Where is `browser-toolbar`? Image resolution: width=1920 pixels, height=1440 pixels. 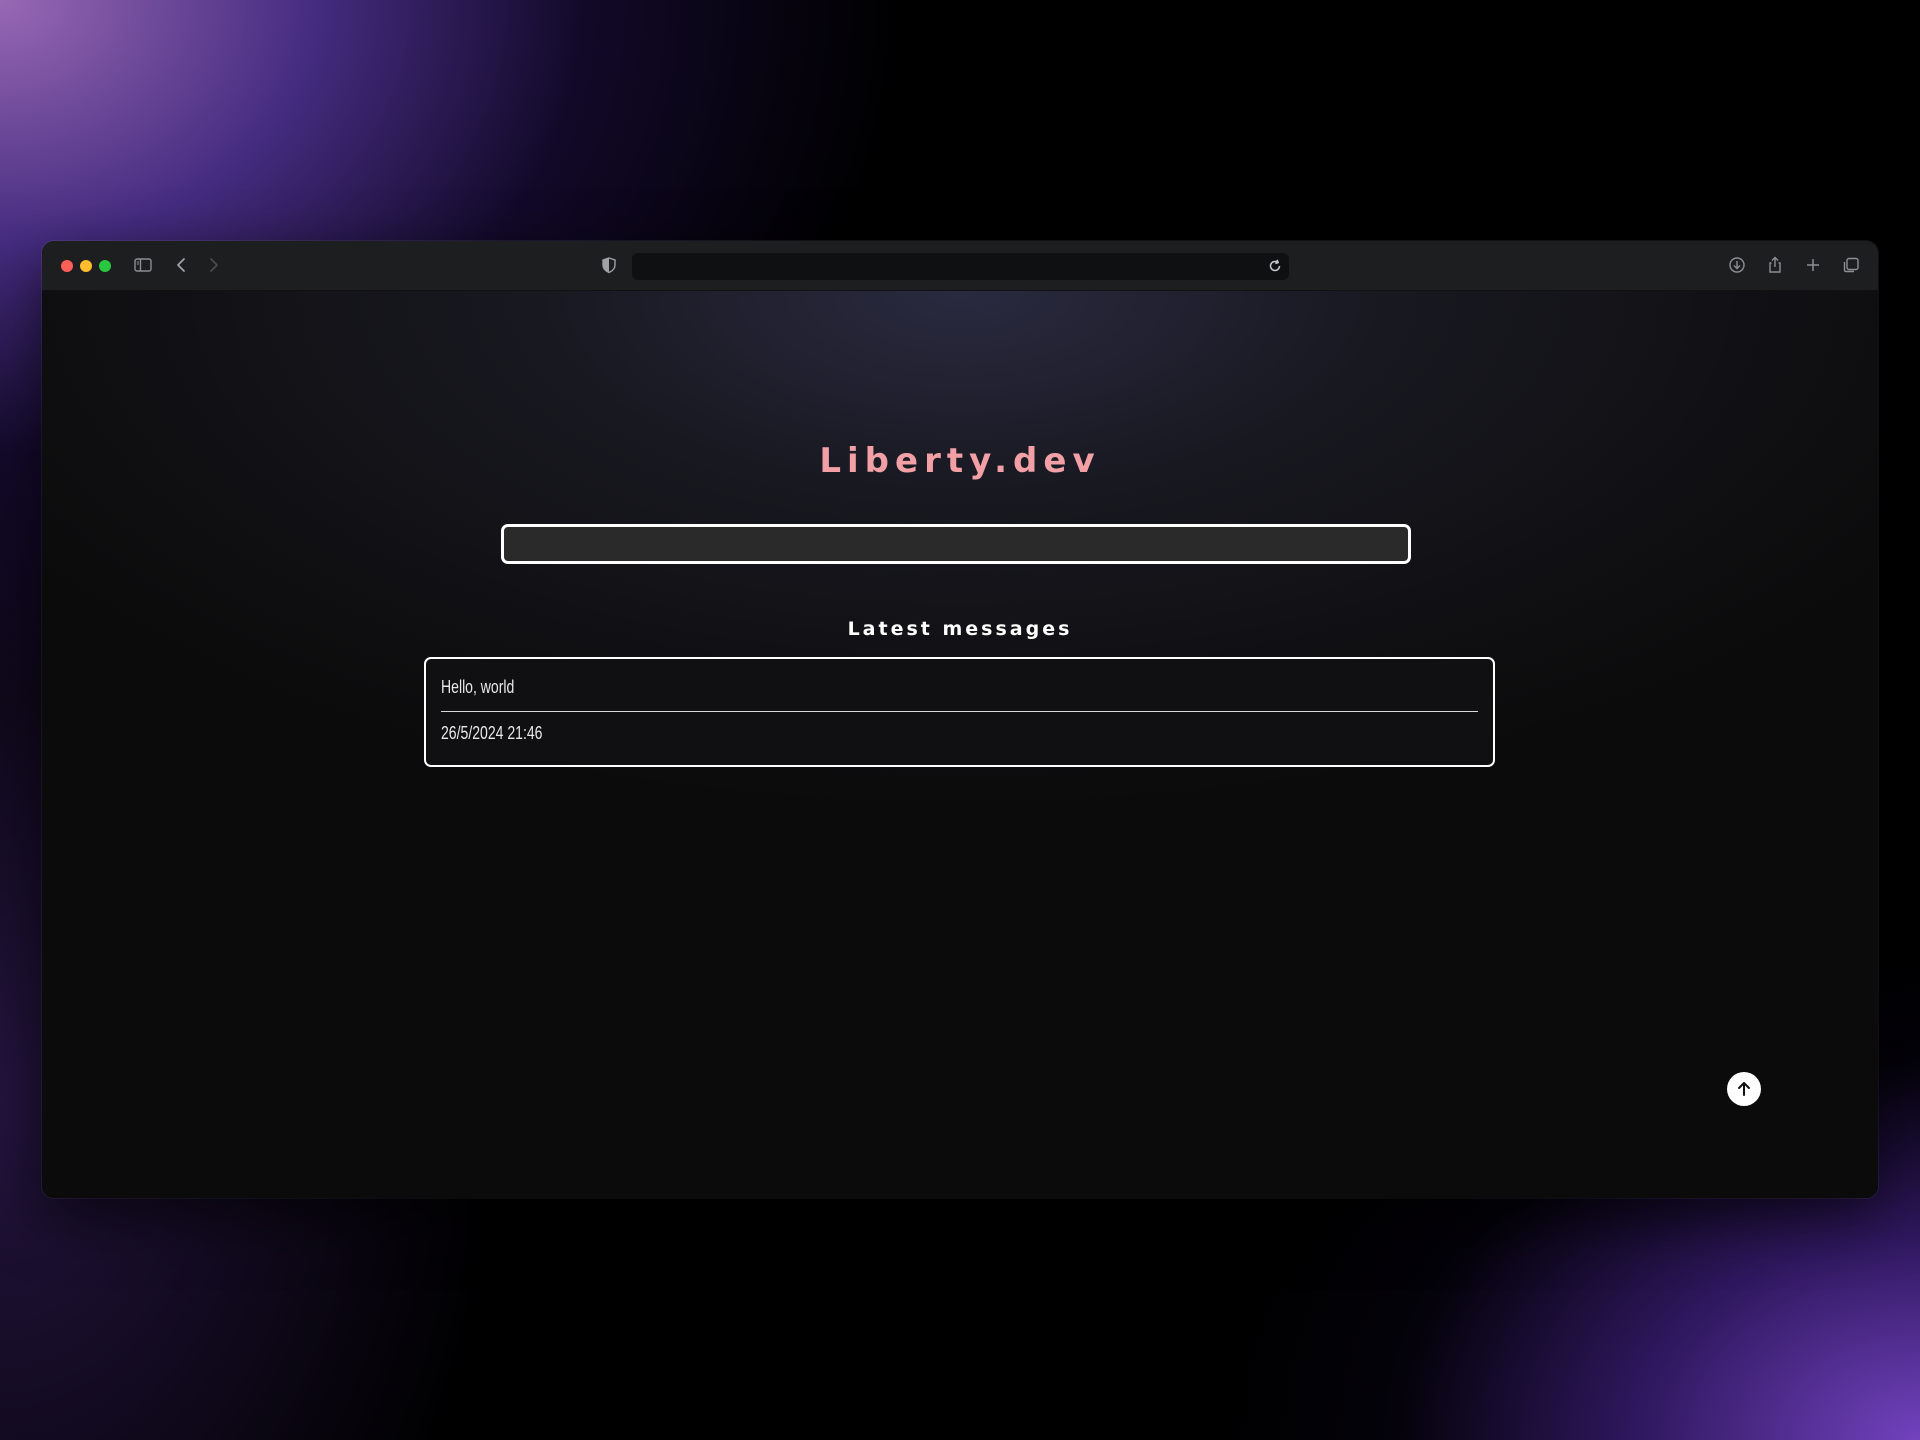 browser-toolbar is located at coordinates (960, 266).